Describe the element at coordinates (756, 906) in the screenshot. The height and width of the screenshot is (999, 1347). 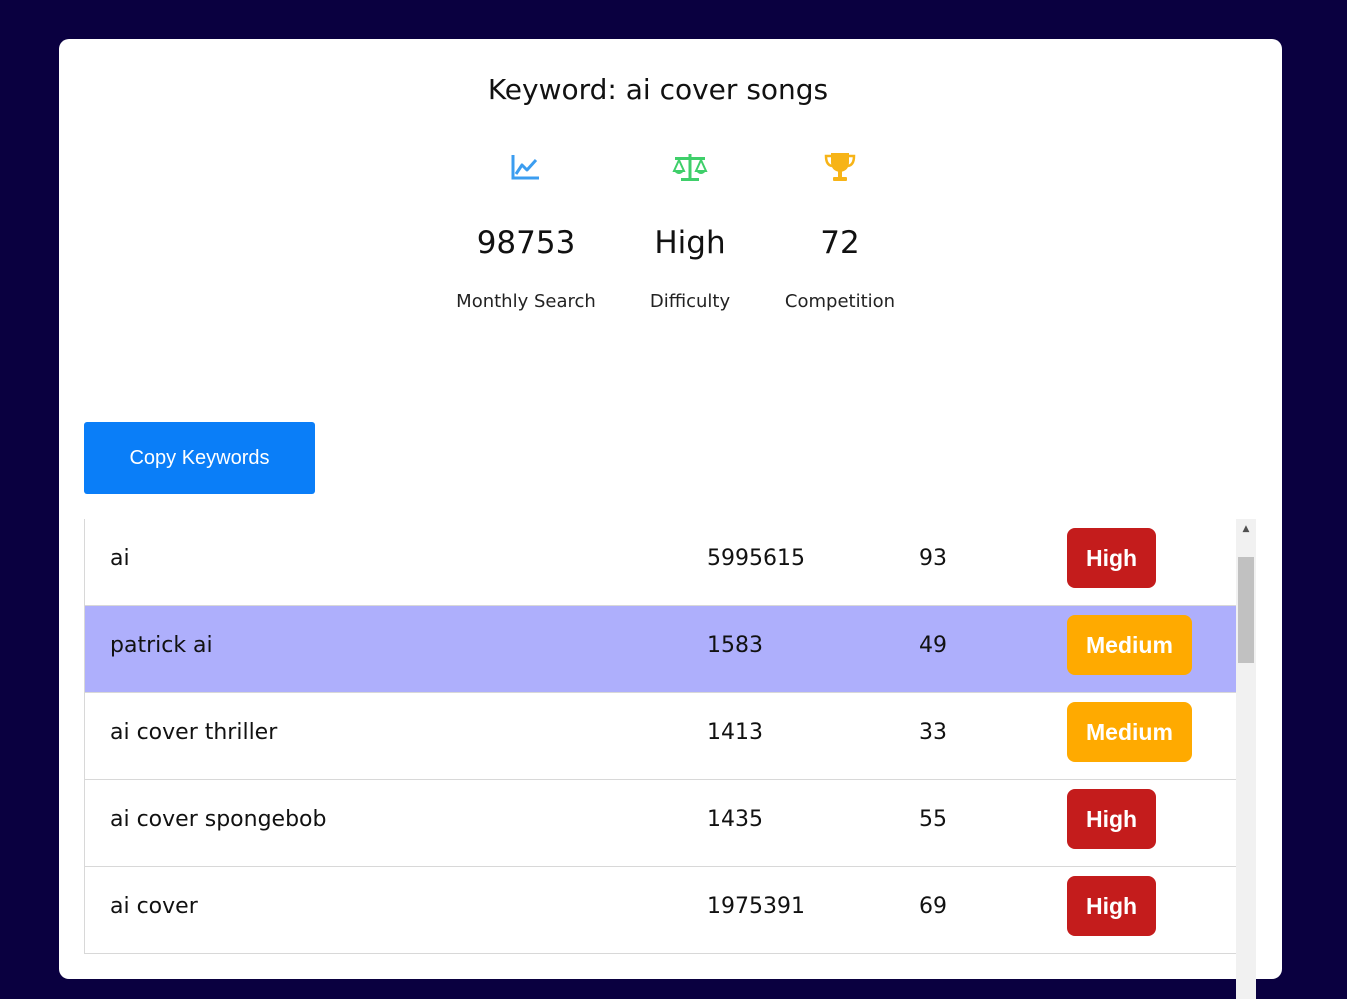
I see `volume-cell: 1975391` at that location.